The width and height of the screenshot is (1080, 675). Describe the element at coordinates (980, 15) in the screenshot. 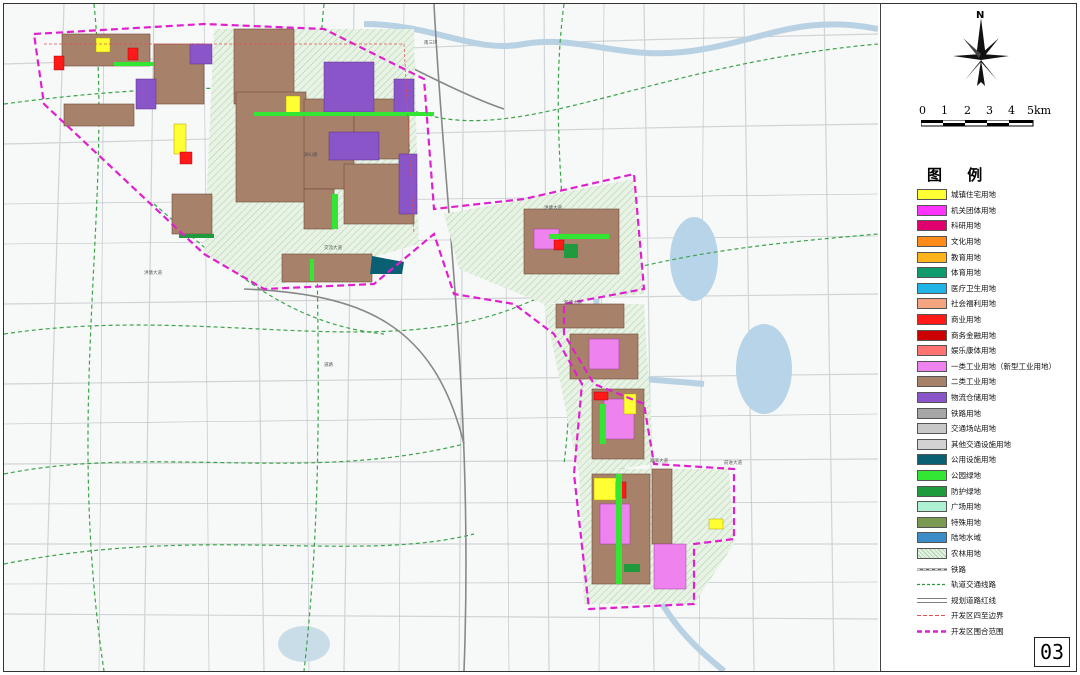

I see `north-label: N` at that location.